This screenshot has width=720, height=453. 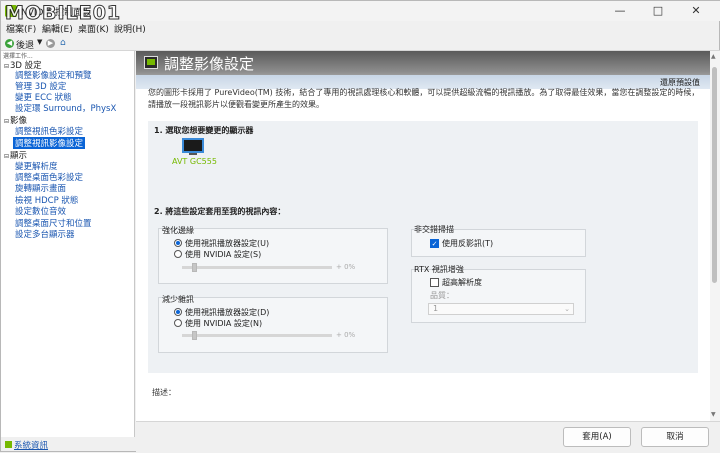 What do you see at coordinates (194, 161) in the screenshot?
I see `monitor-name: AVT GC555` at bounding box center [194, 161].